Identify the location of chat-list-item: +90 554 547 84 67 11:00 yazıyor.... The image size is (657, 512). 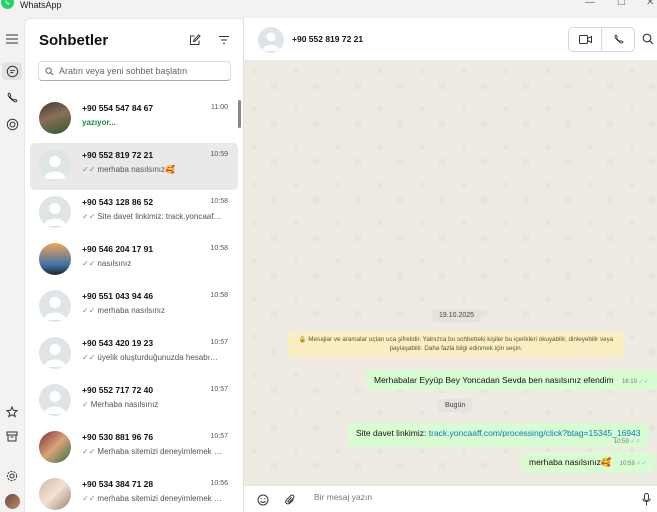
(134, 119).